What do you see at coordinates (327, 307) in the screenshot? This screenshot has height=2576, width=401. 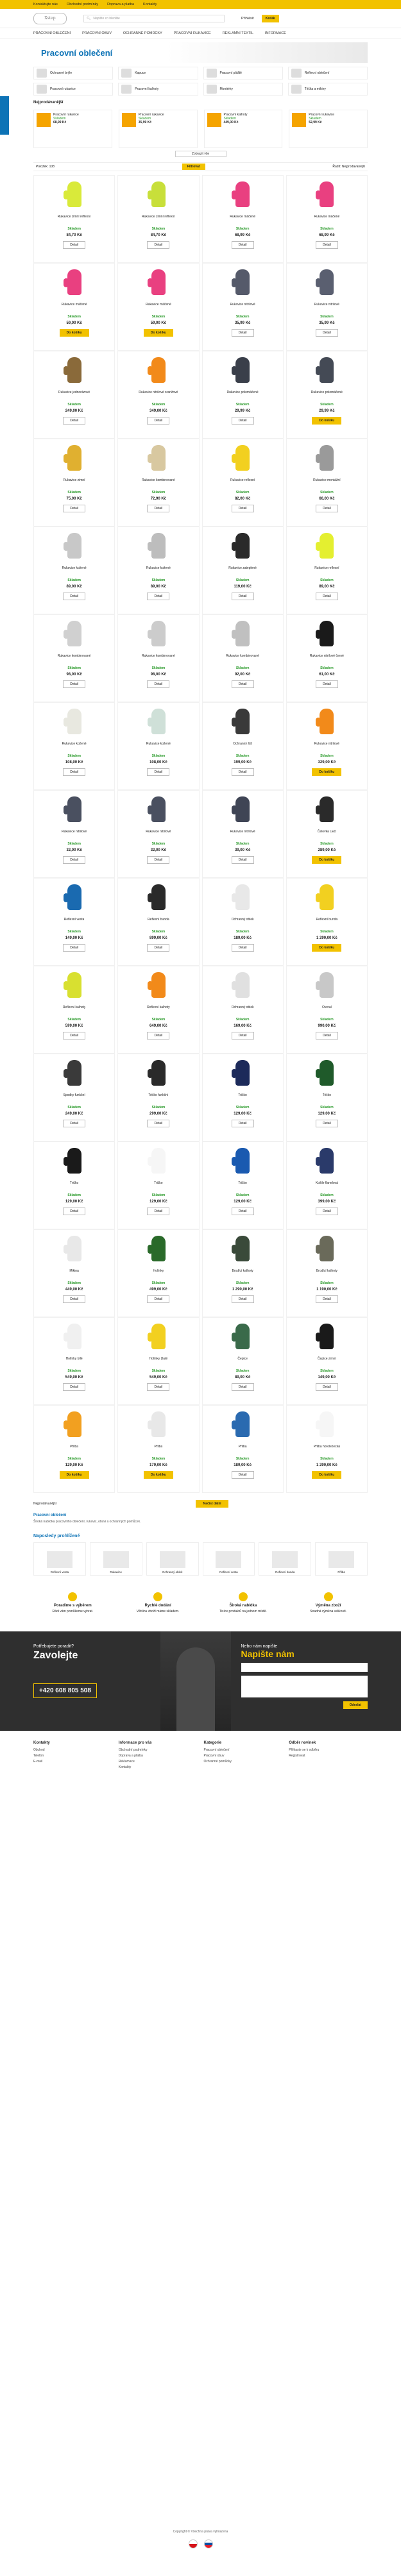 I see `product-card: Rukavice nitrilové Skladem 35,99 Kč Detail` at bounding box center [327, 307].